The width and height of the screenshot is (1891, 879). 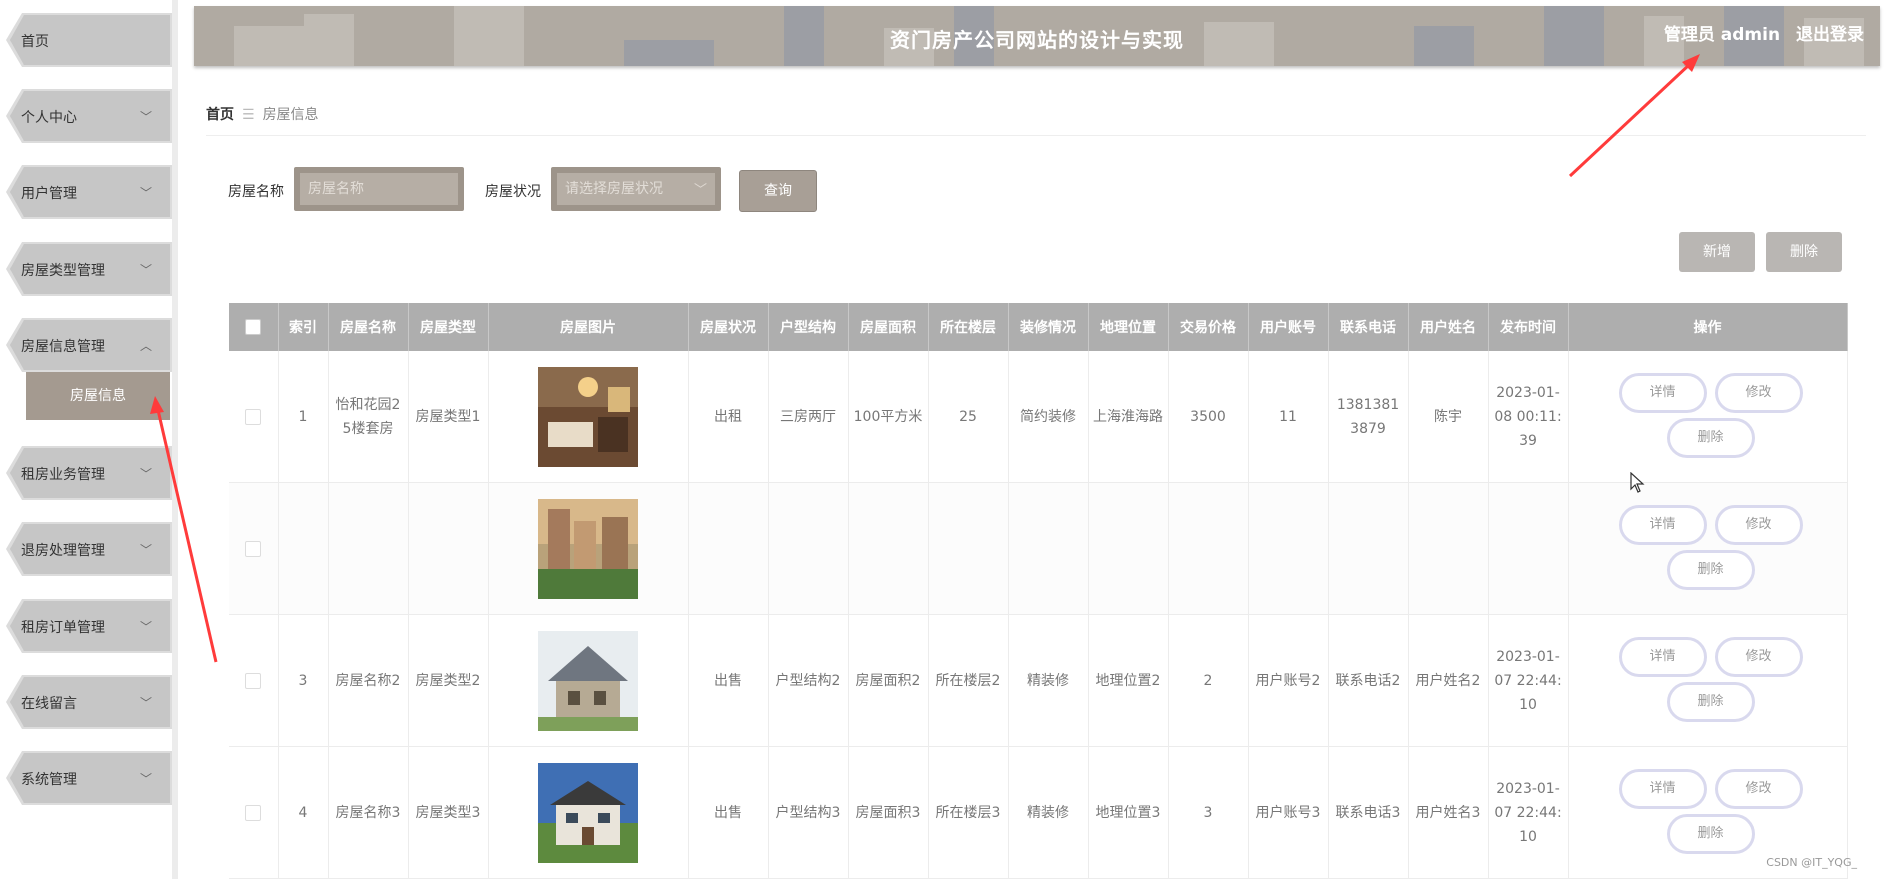 I want to click on sidebar-item-house-type-management: 房屋类型管理 ﹀, so click(x=86, y=269).